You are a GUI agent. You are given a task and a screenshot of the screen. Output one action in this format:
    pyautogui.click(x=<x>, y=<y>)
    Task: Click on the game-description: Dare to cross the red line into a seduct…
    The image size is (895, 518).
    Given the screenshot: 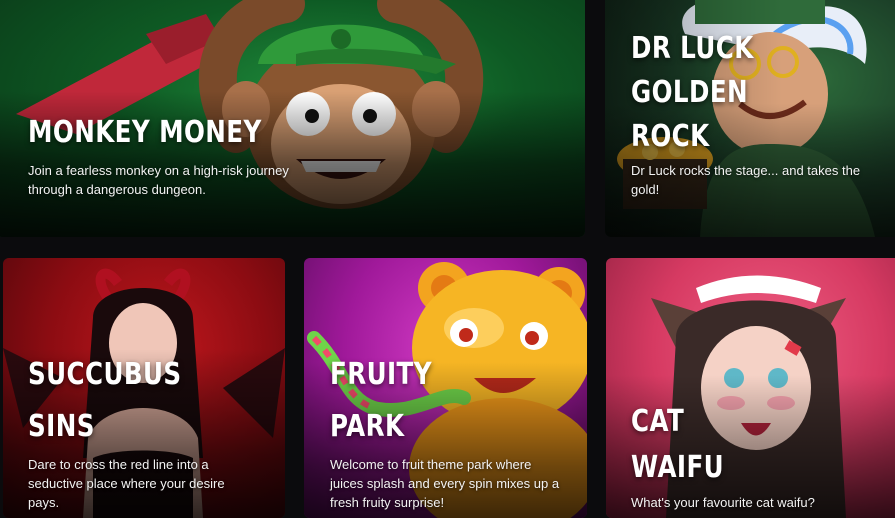 What is the action you would take?
    pyautogui.click(x=126, y=483)
    